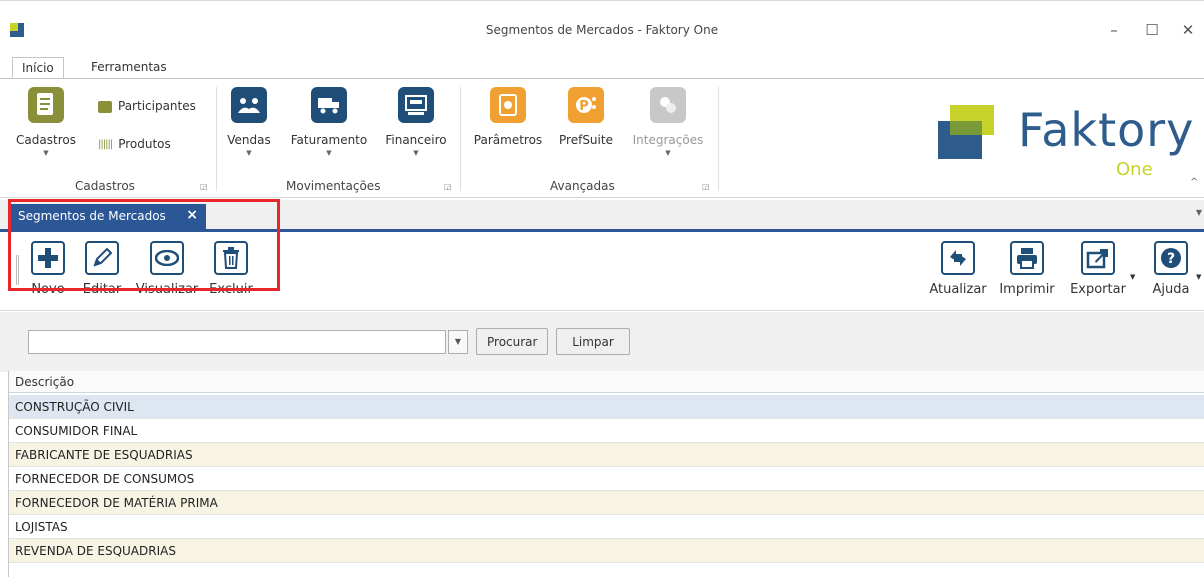  I want to click on faturamento-button: Faturamento ▼, so click(329, 122).